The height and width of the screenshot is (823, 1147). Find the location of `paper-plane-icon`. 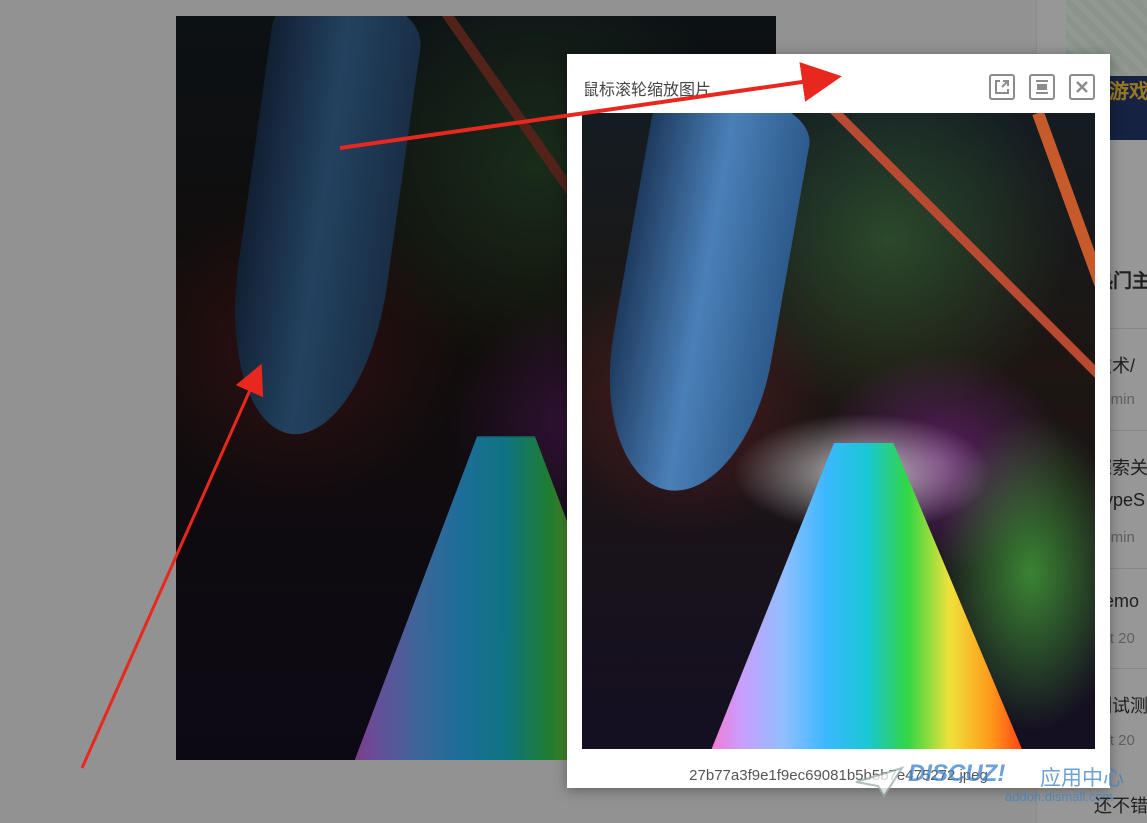

paper-plane-icon is located at coordinates (879, 782).